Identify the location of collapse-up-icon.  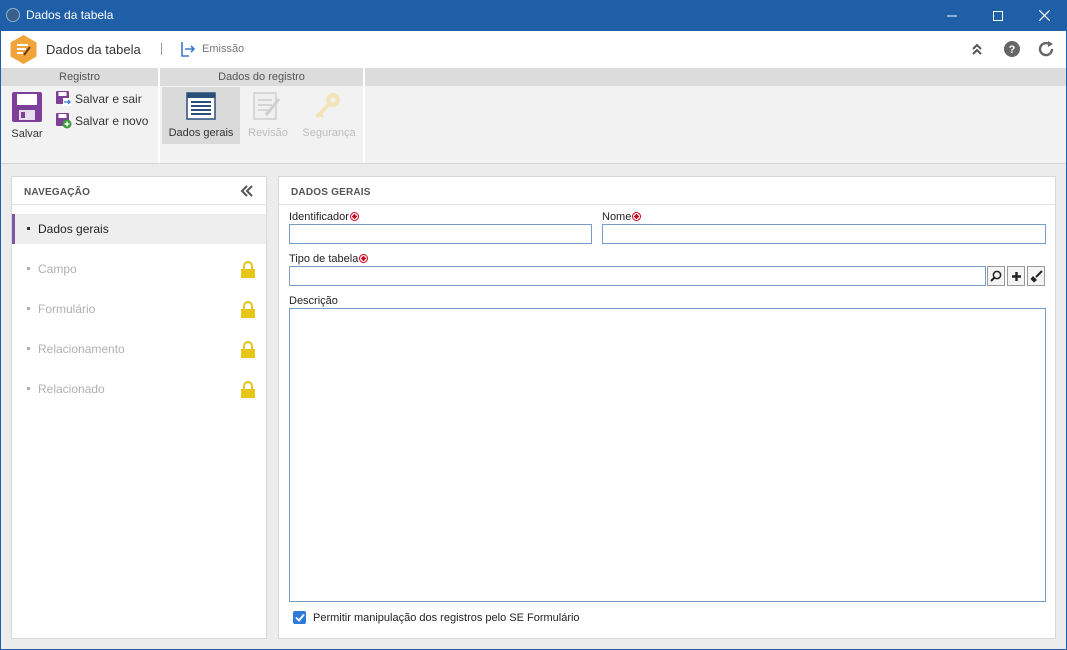
(977, 49).